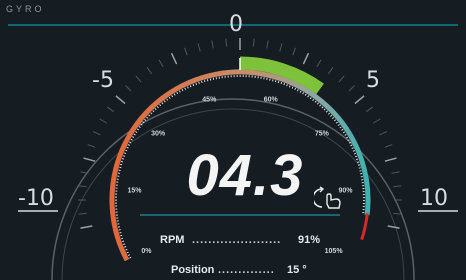 Image resolution: width=466 pixels, height=280 pixels. What do you see at coordinates (134, 190) in the screenshot?
I see `percent-label: 15%` at bounding box center [134, 190].